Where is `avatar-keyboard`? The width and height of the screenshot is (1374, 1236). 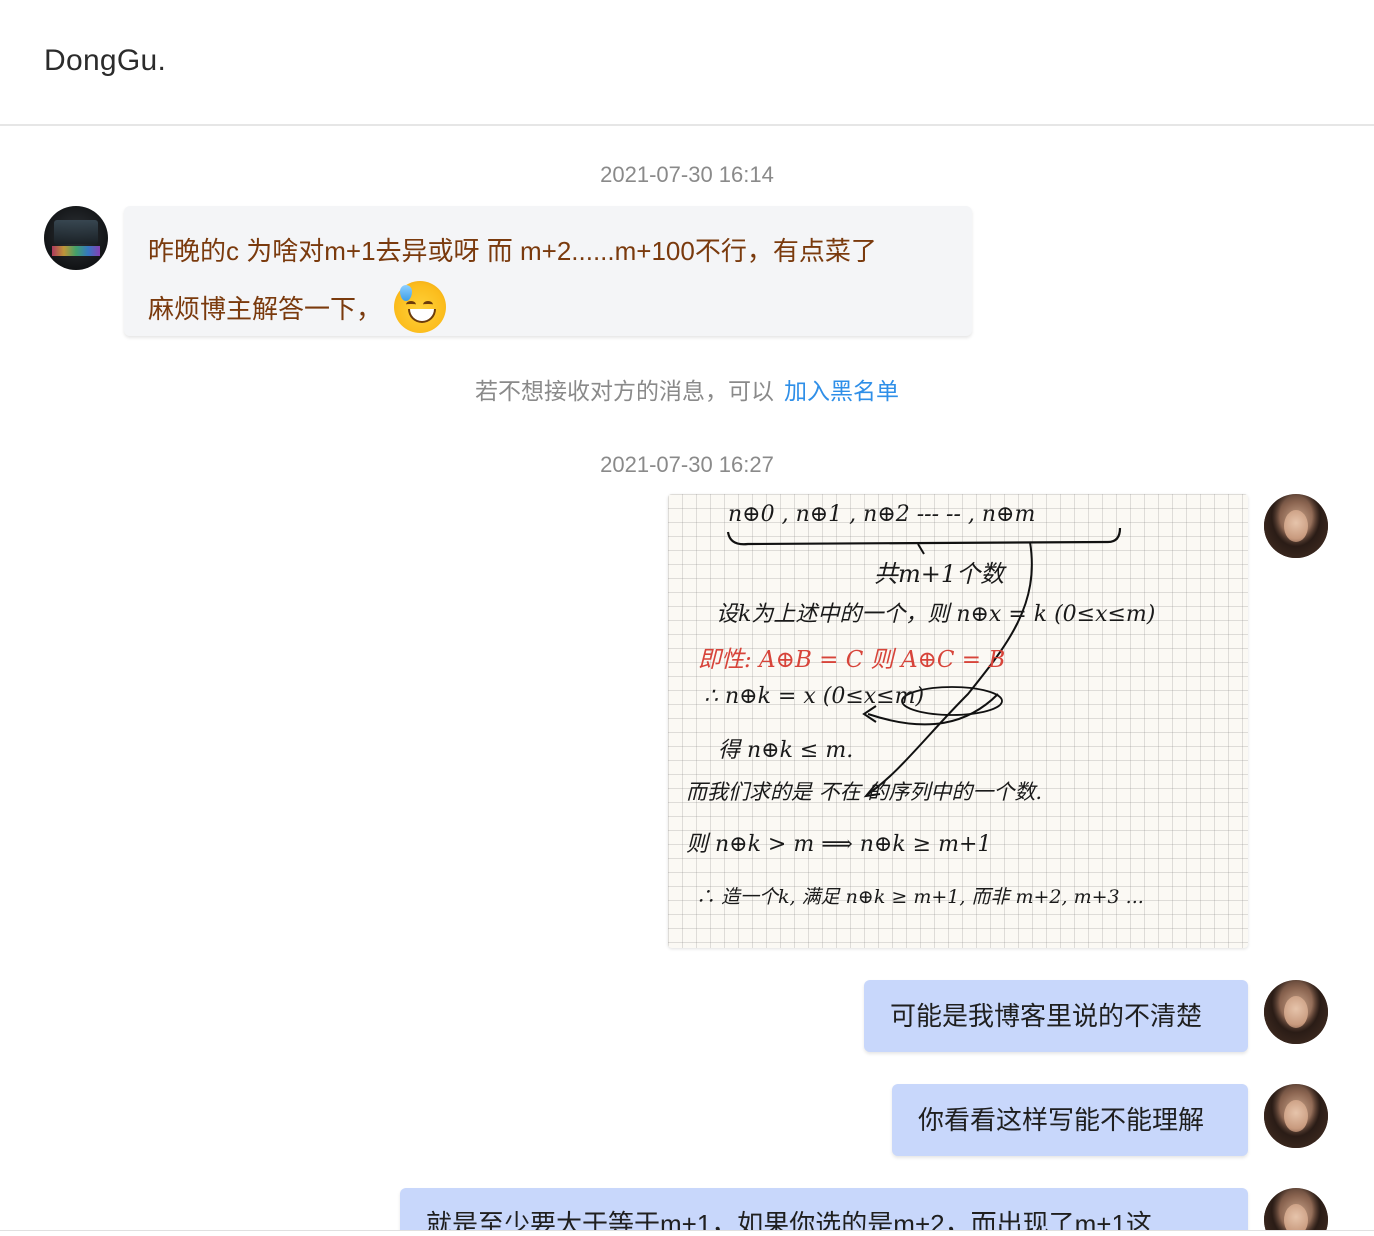 avatar-keyboard is located at coordinates (76, 251).